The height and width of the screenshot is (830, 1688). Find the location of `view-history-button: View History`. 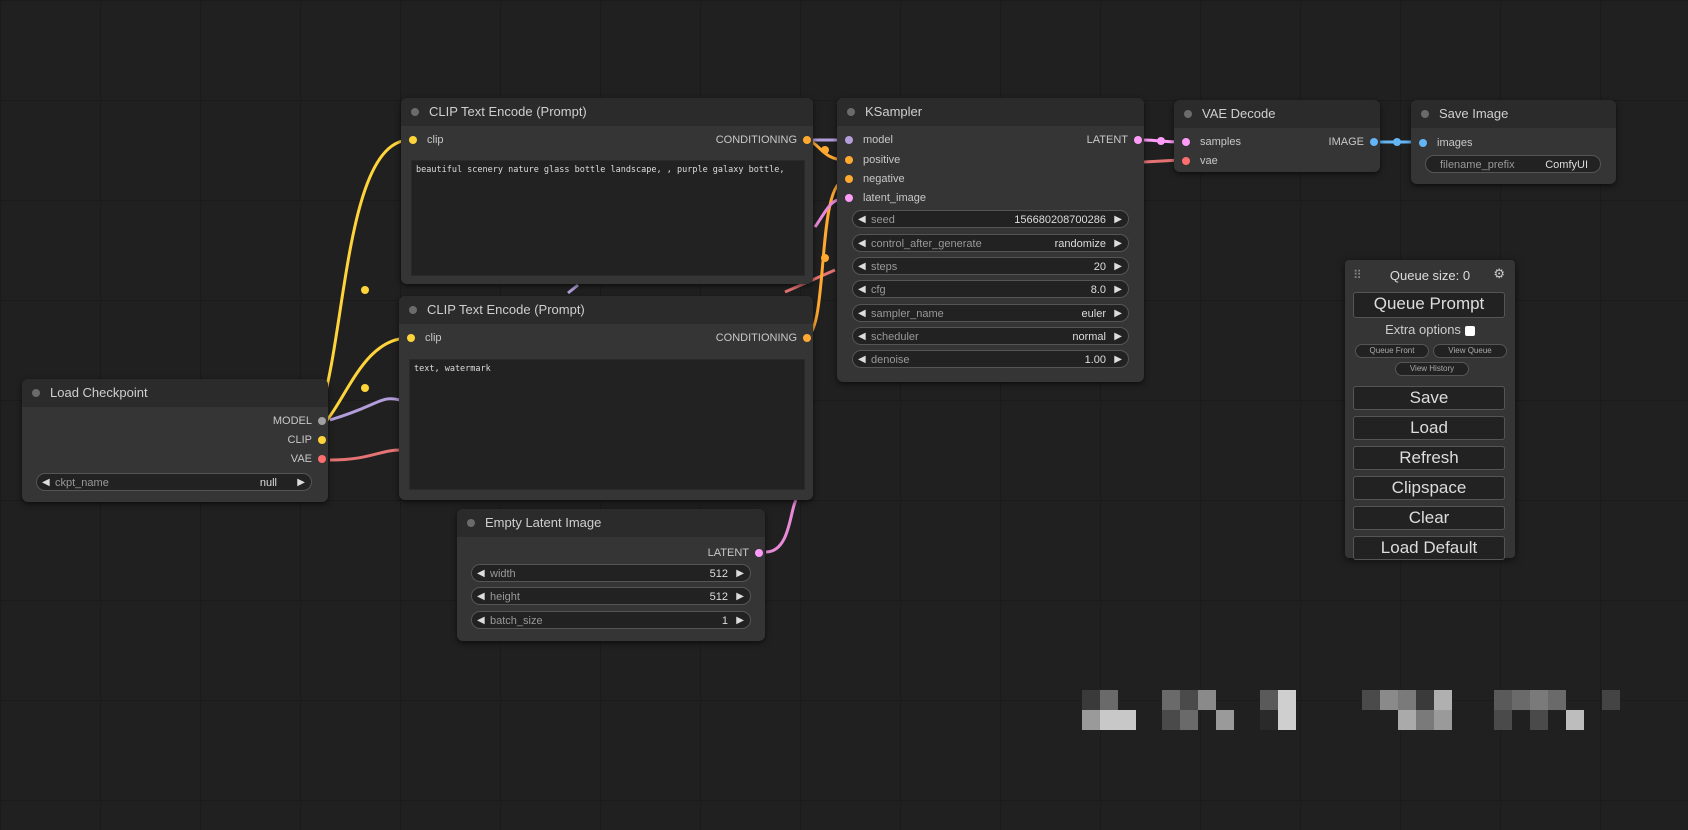

view-history-button: View History is located at coordinates (1432, 369).